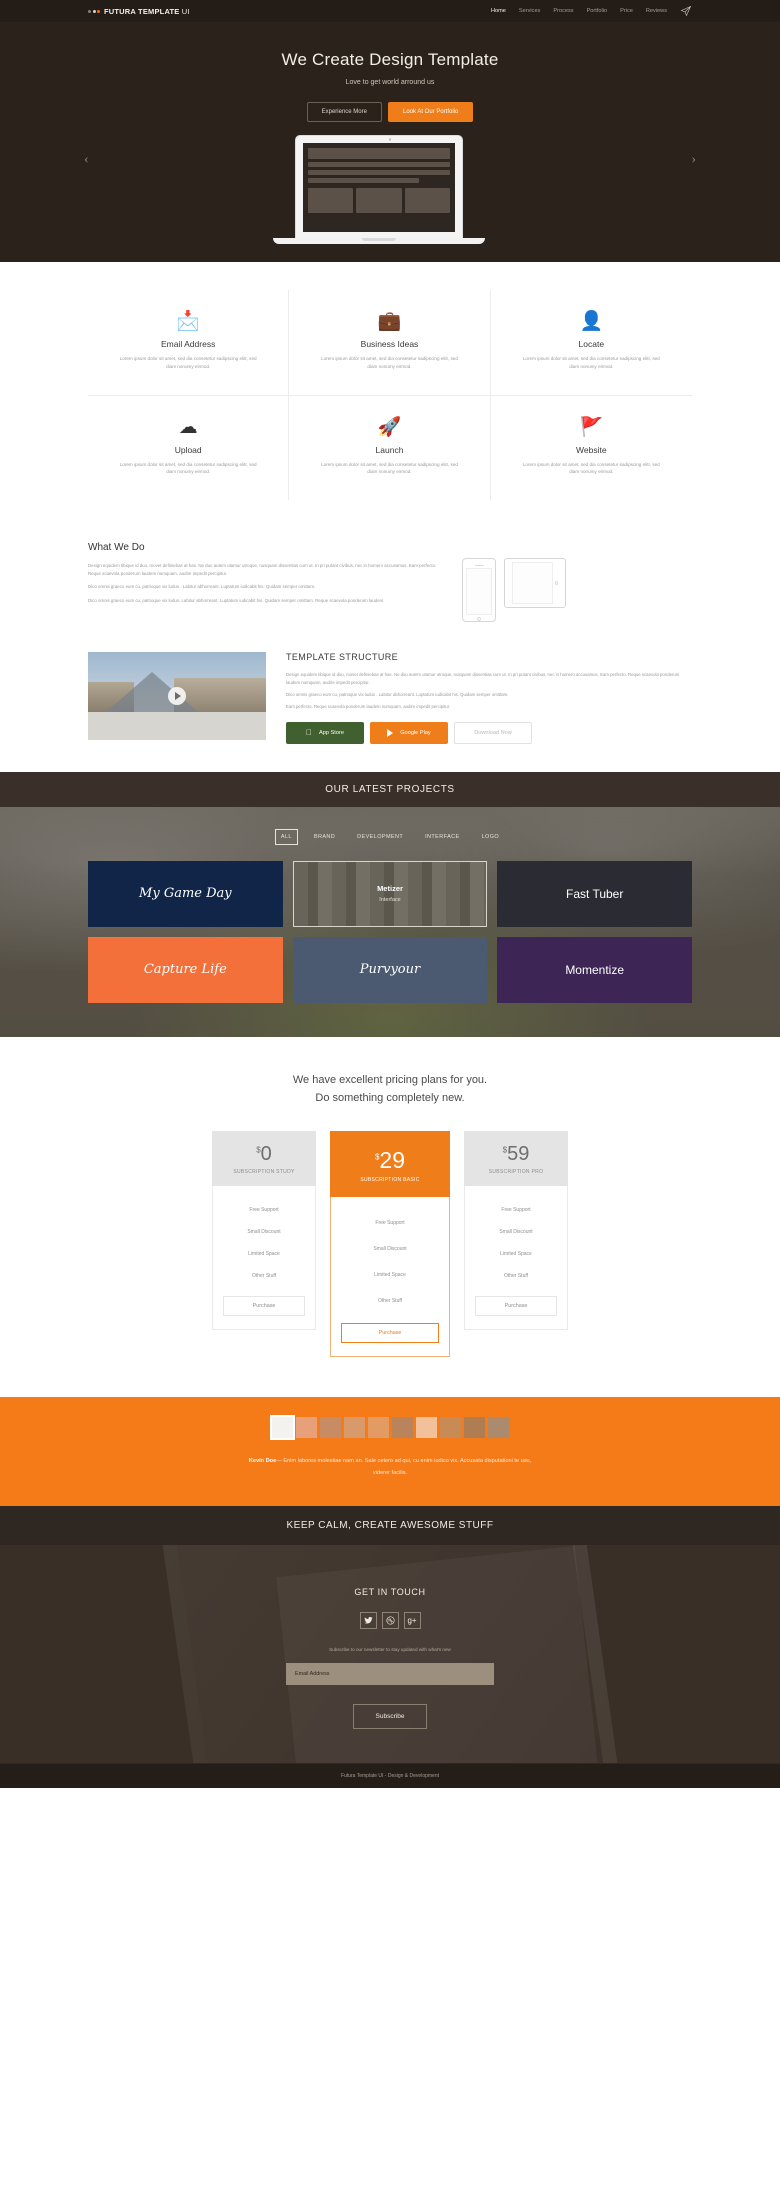 This screenshot has height=2212, width=780. Describe the element at coordinates (390, 1098) in the screenshot. I see `pricing-heading-line-2: Do something completely new.` at that location.